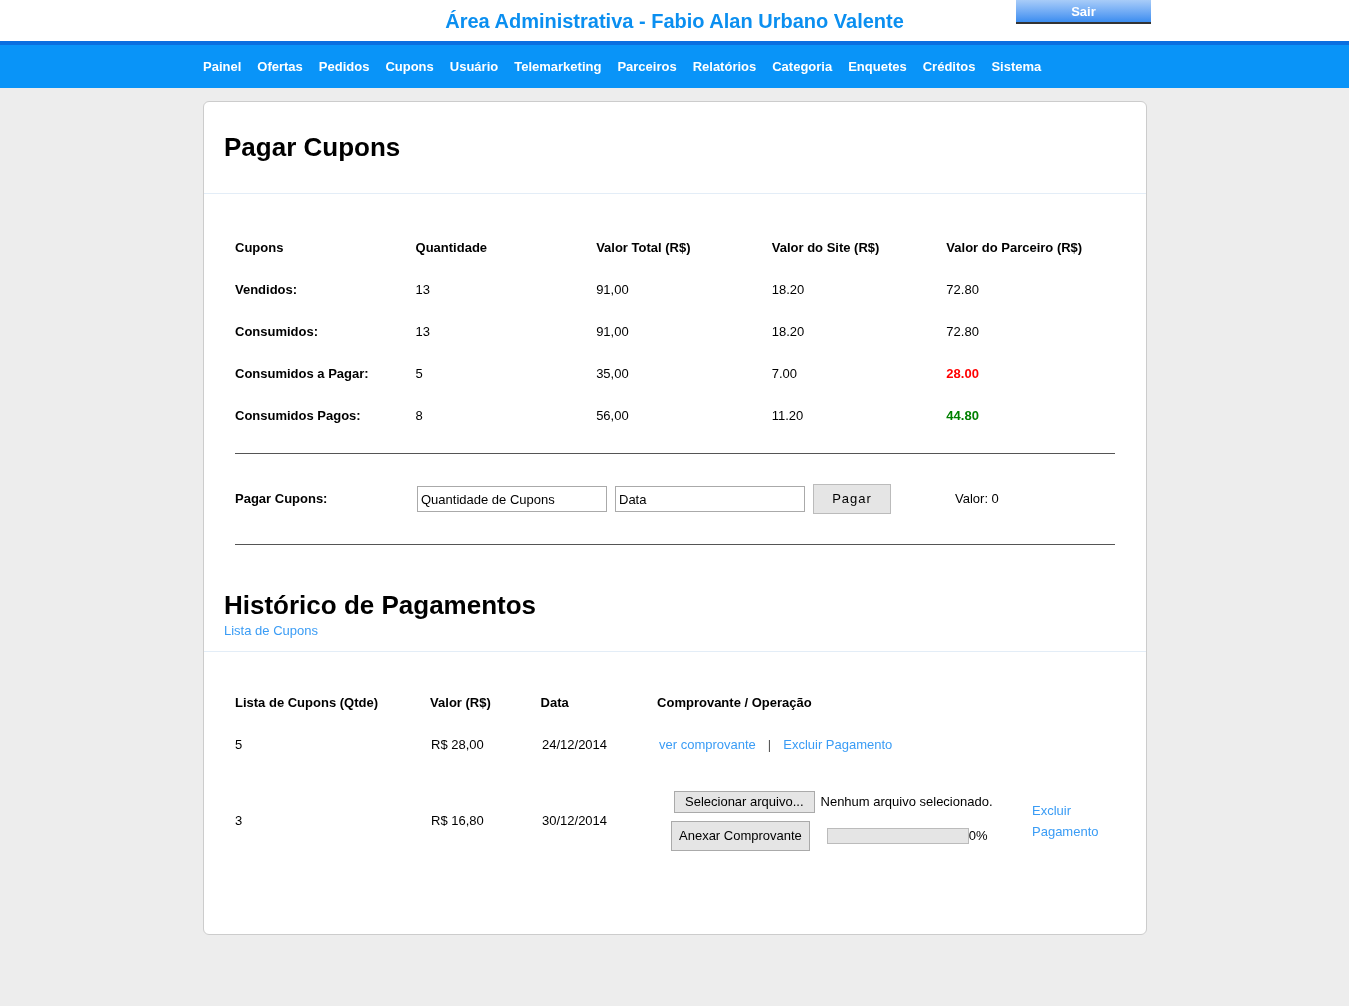 The height and width of the screenshot is (1006, 1349). What do you see at coordinates (312, 147) in the screenshot?
I see `page-title: Pagar Cupons` at bounding box center [312, 147].